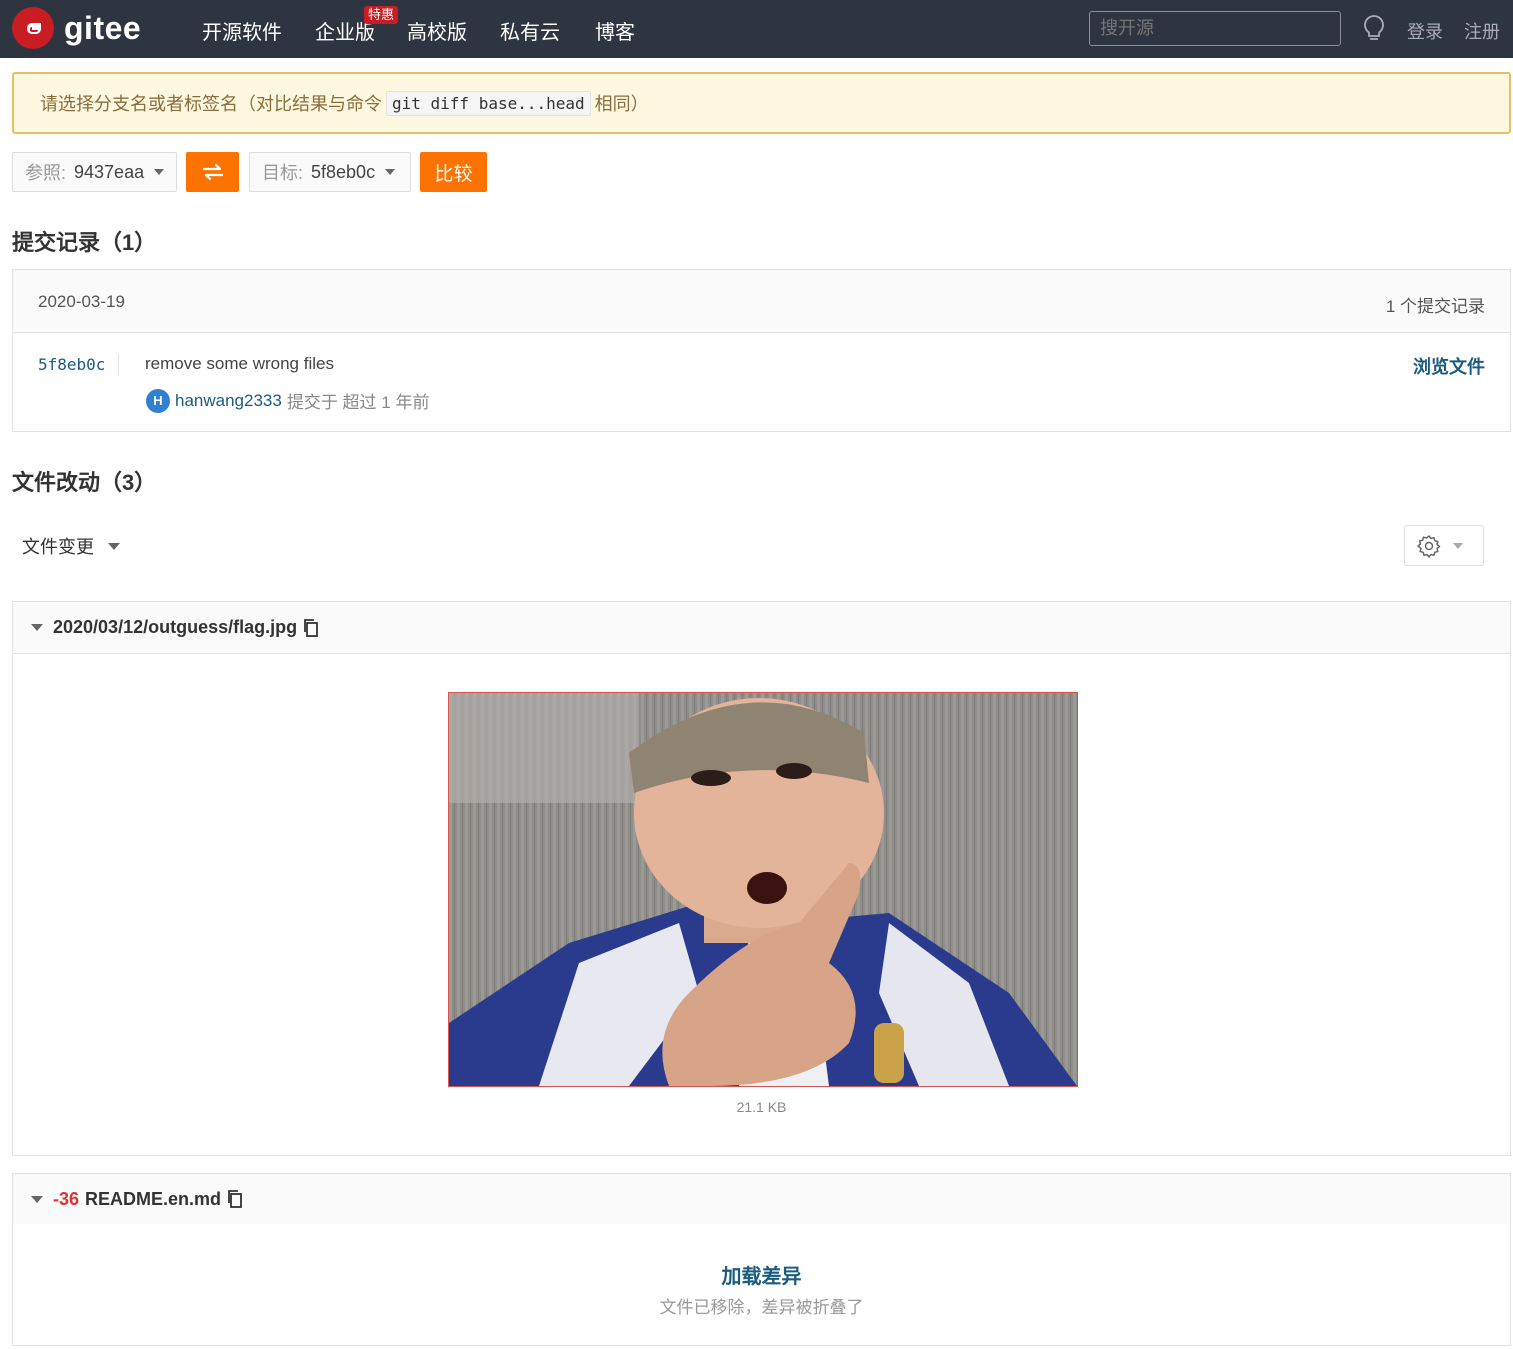  Describe the element at coordinates (615, 30) in the screenshot. I see `nav-blog: 博客` at that location.